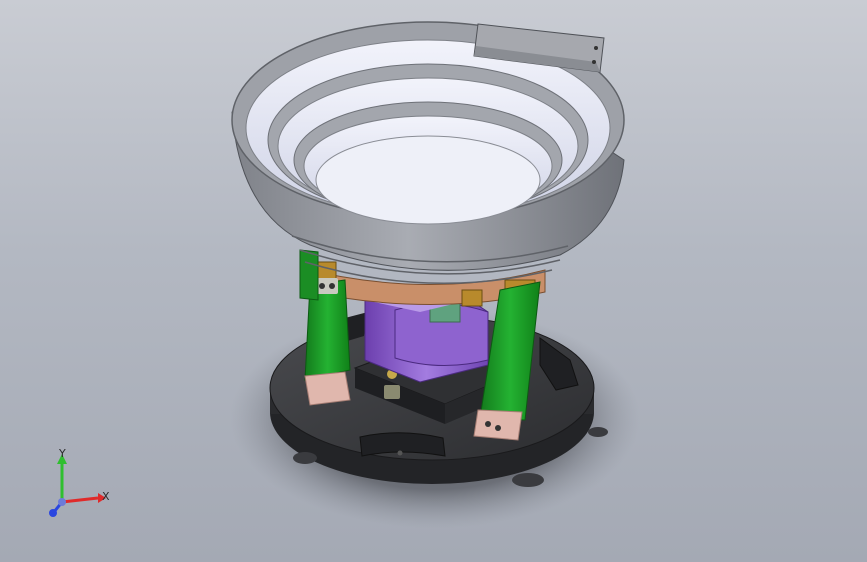 The image size is (867, 562). I want to click on y-axis-label: Y, so click(62, 453).